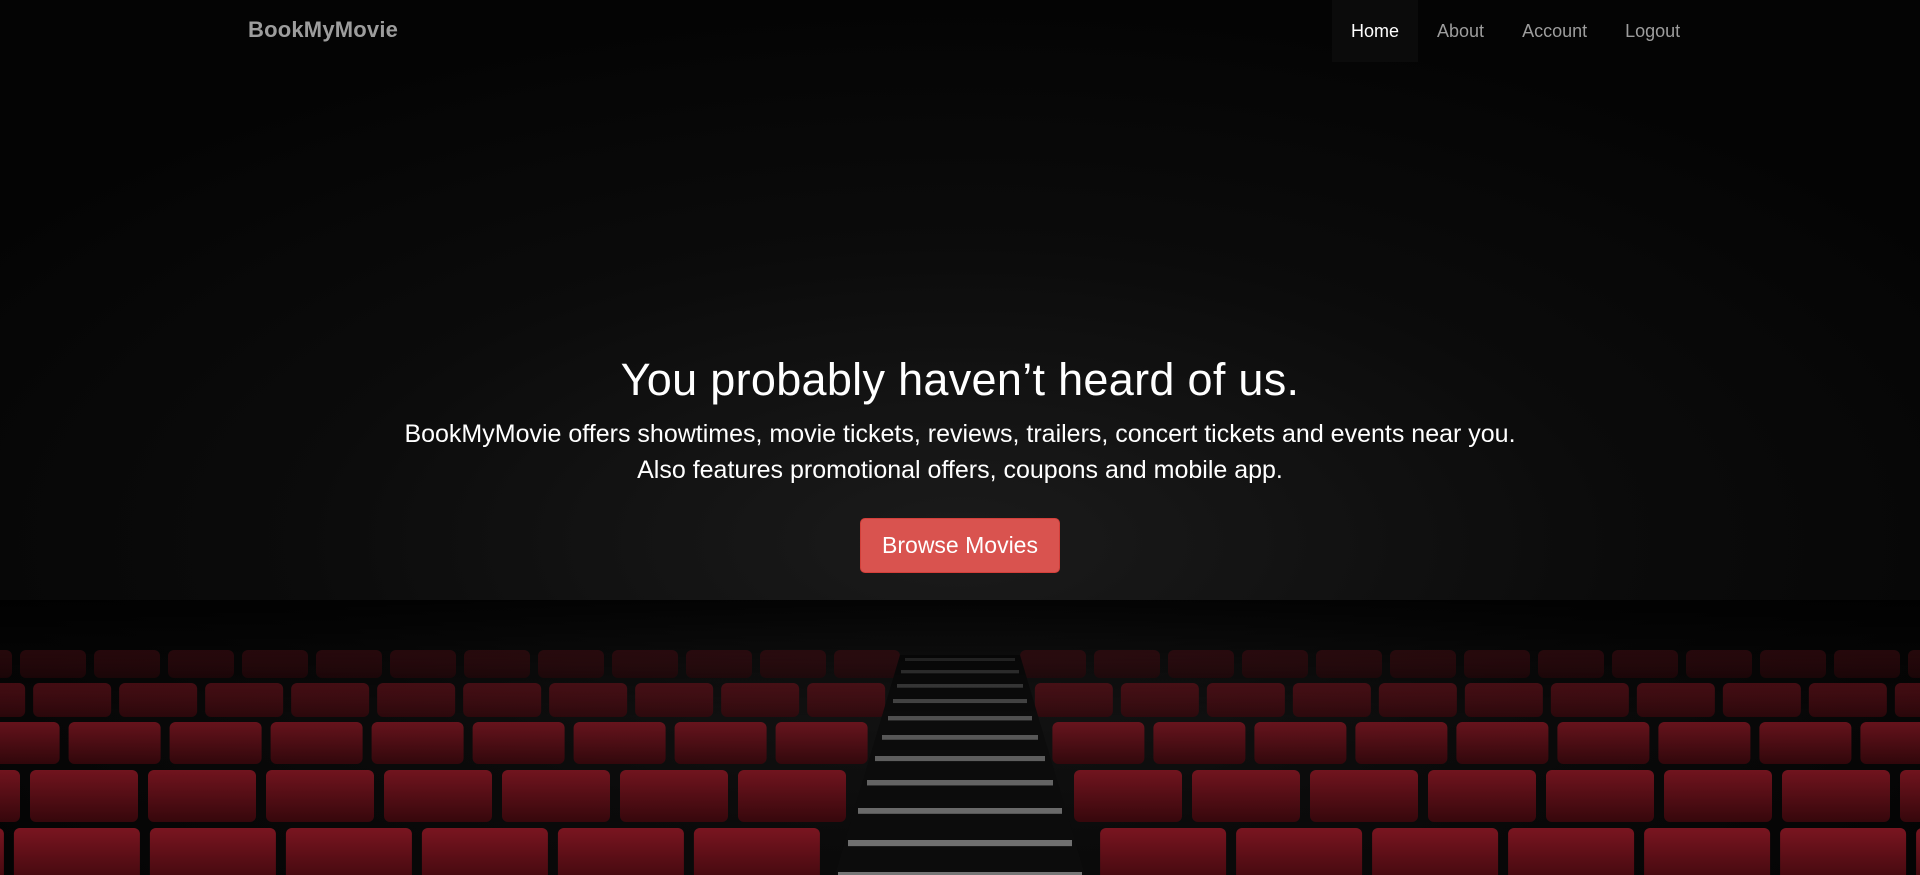 The width and height of the screenshot is (1920, 875). I want to click on brand-logo: BookMyMovie, so click(323, 30).